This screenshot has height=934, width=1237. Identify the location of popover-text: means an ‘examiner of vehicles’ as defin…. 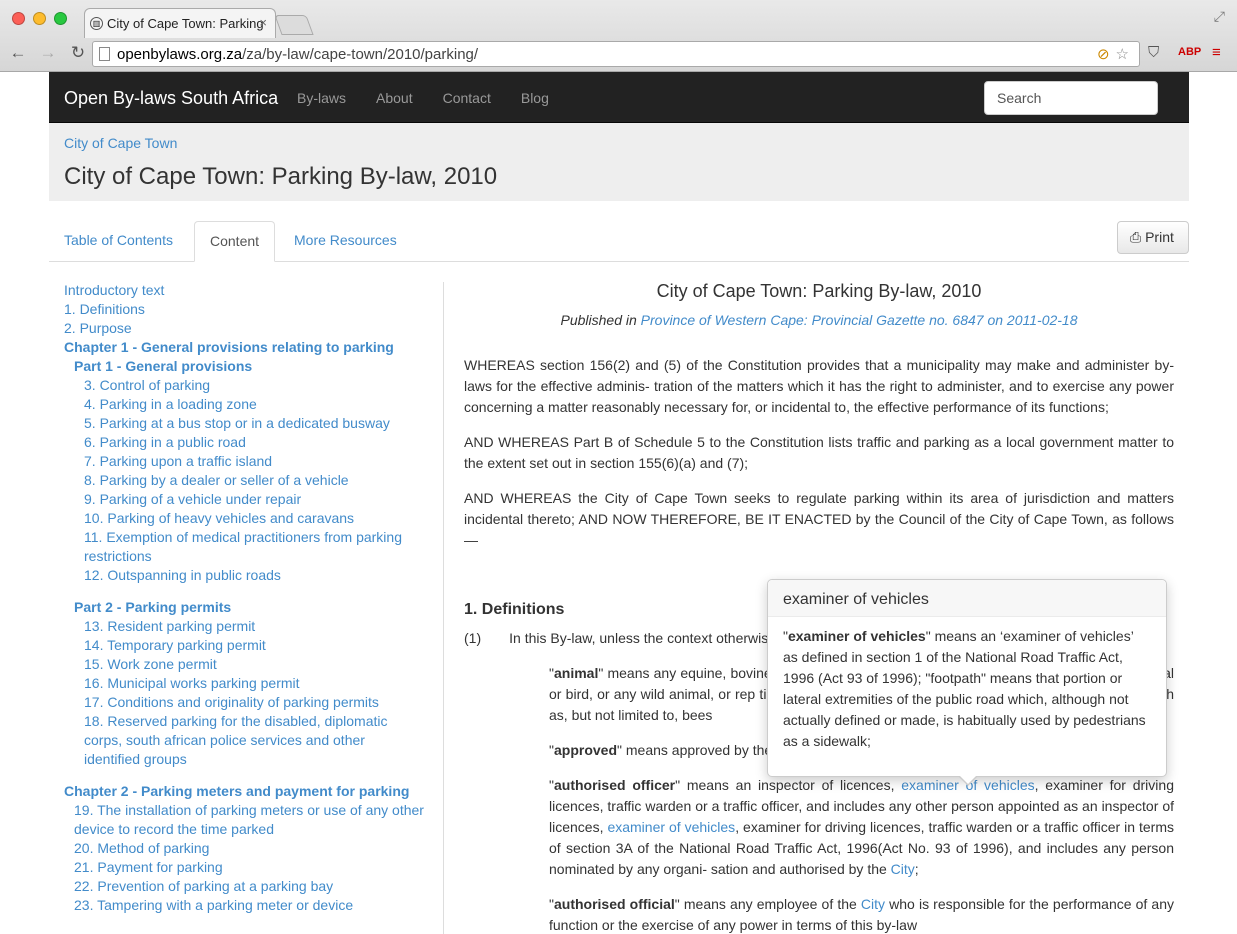
(964, 688).